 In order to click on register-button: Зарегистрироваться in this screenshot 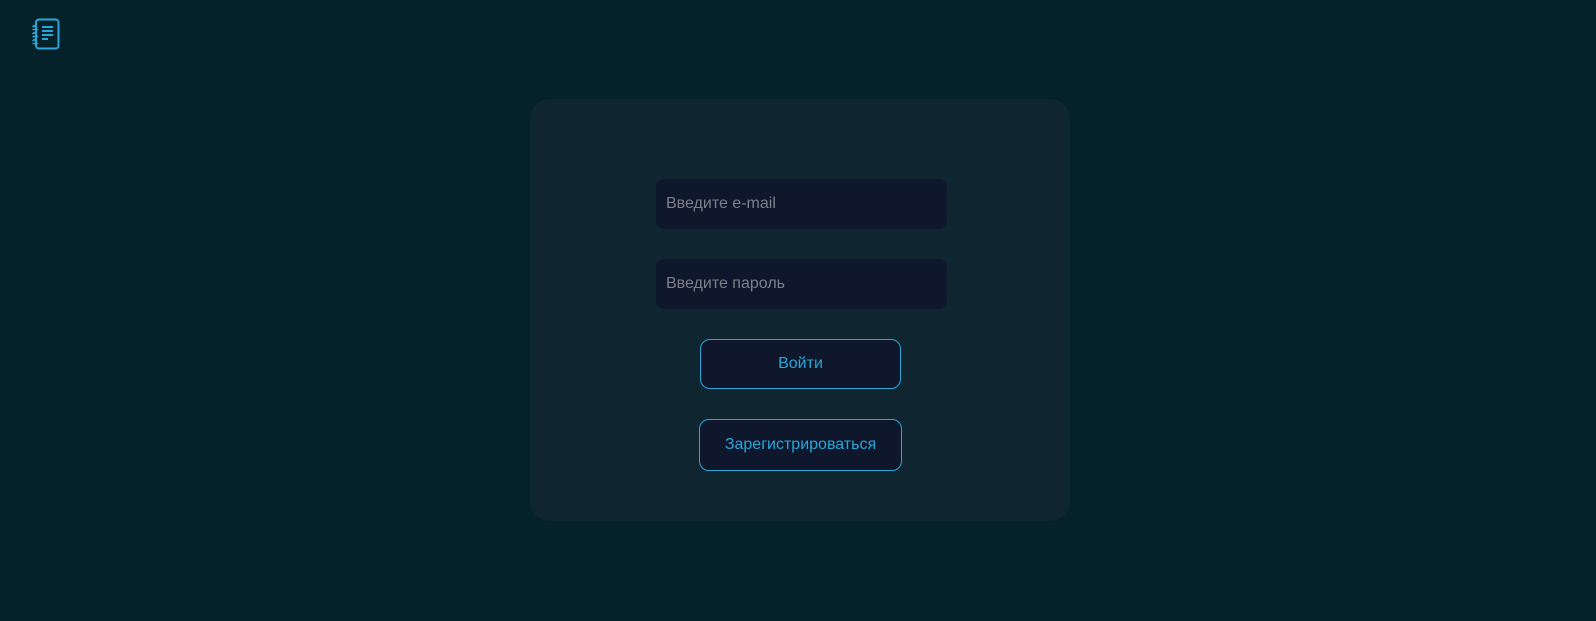, I will do `click(800, 445)`.